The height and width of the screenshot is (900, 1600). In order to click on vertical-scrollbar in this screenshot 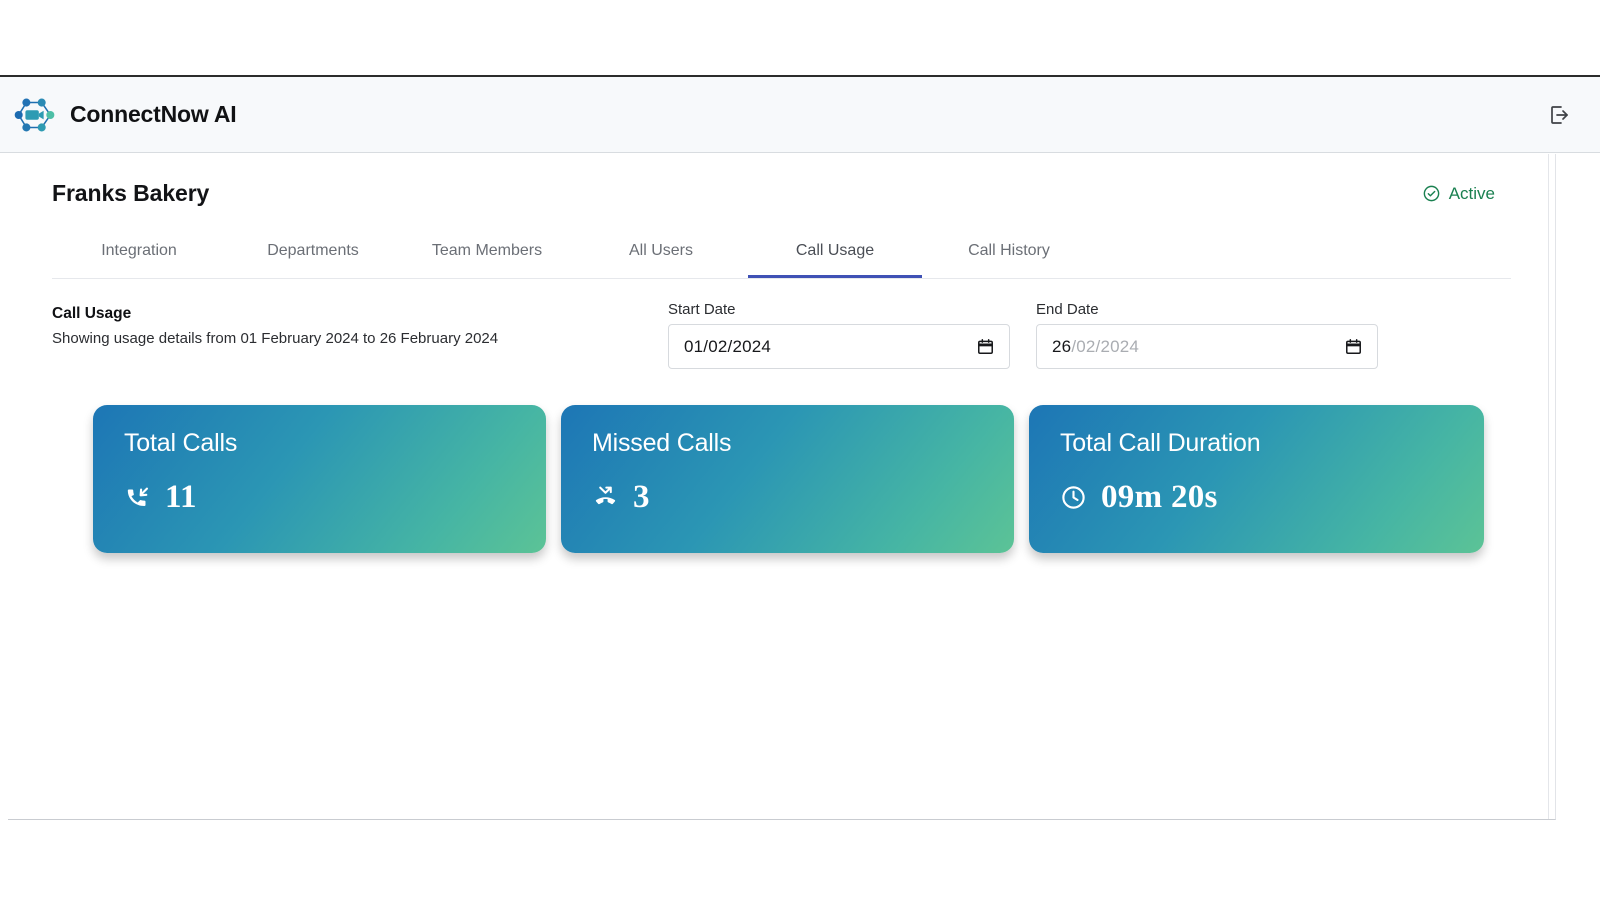, I will do `click(1551, 486)`.